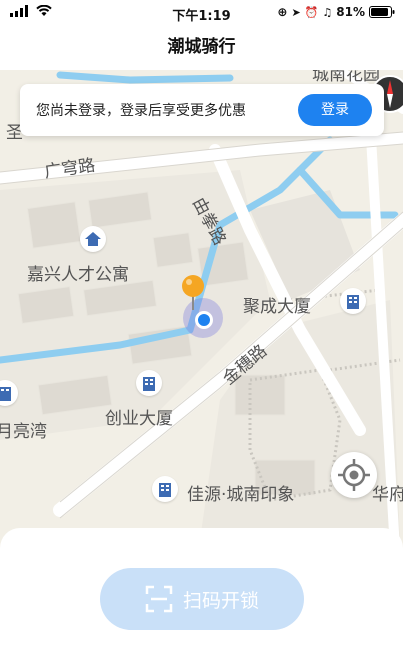 The width and height of the screenshot is (403, 665). Describe the element at coordinates (141, 111) in the screenshot. I see `login-prompt-text: 您尚未登录，登录后享受更多优惠` at that location.